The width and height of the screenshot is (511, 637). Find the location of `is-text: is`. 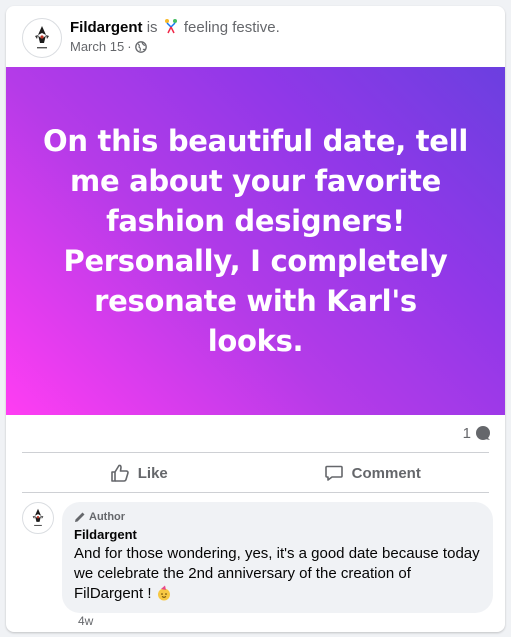

is-text: is is located at coordinates (152, 27).